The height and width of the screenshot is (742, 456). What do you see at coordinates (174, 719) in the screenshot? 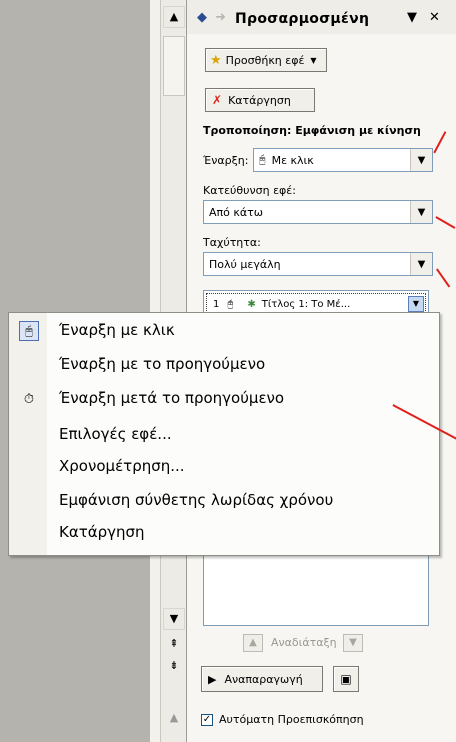
I see `scroll-up-secondary-button: ▲` at bounding box center [174, 719].